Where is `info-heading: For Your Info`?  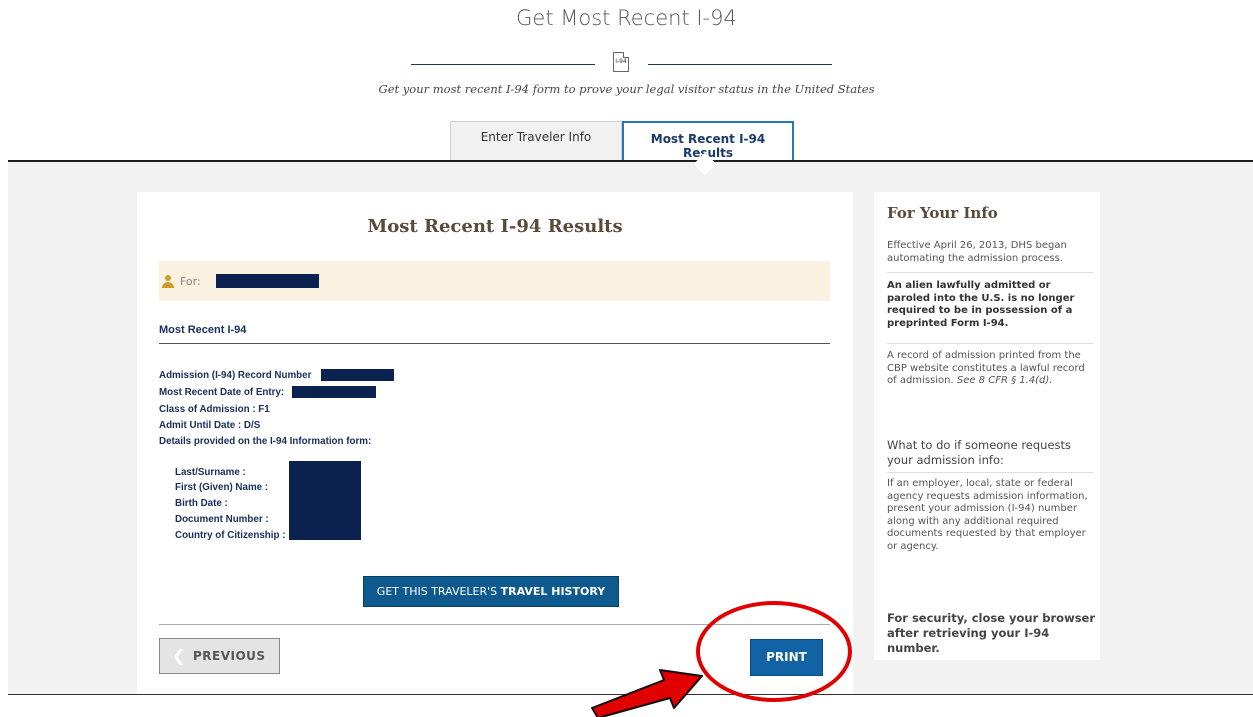
info-heading: For Your Info is located at coordinates (942, 213).